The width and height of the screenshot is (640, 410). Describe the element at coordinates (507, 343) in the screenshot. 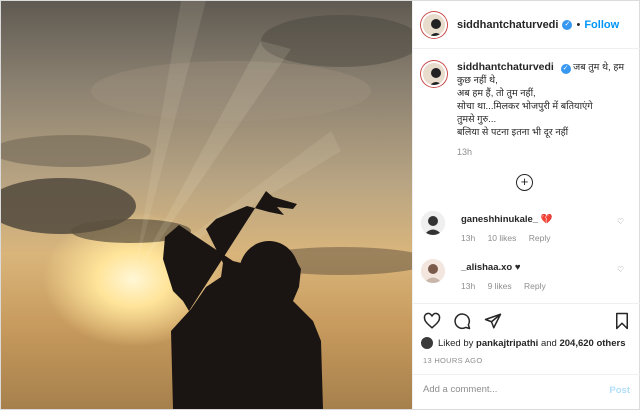

I see `liked-by-username: pankajtripathi` at that location.